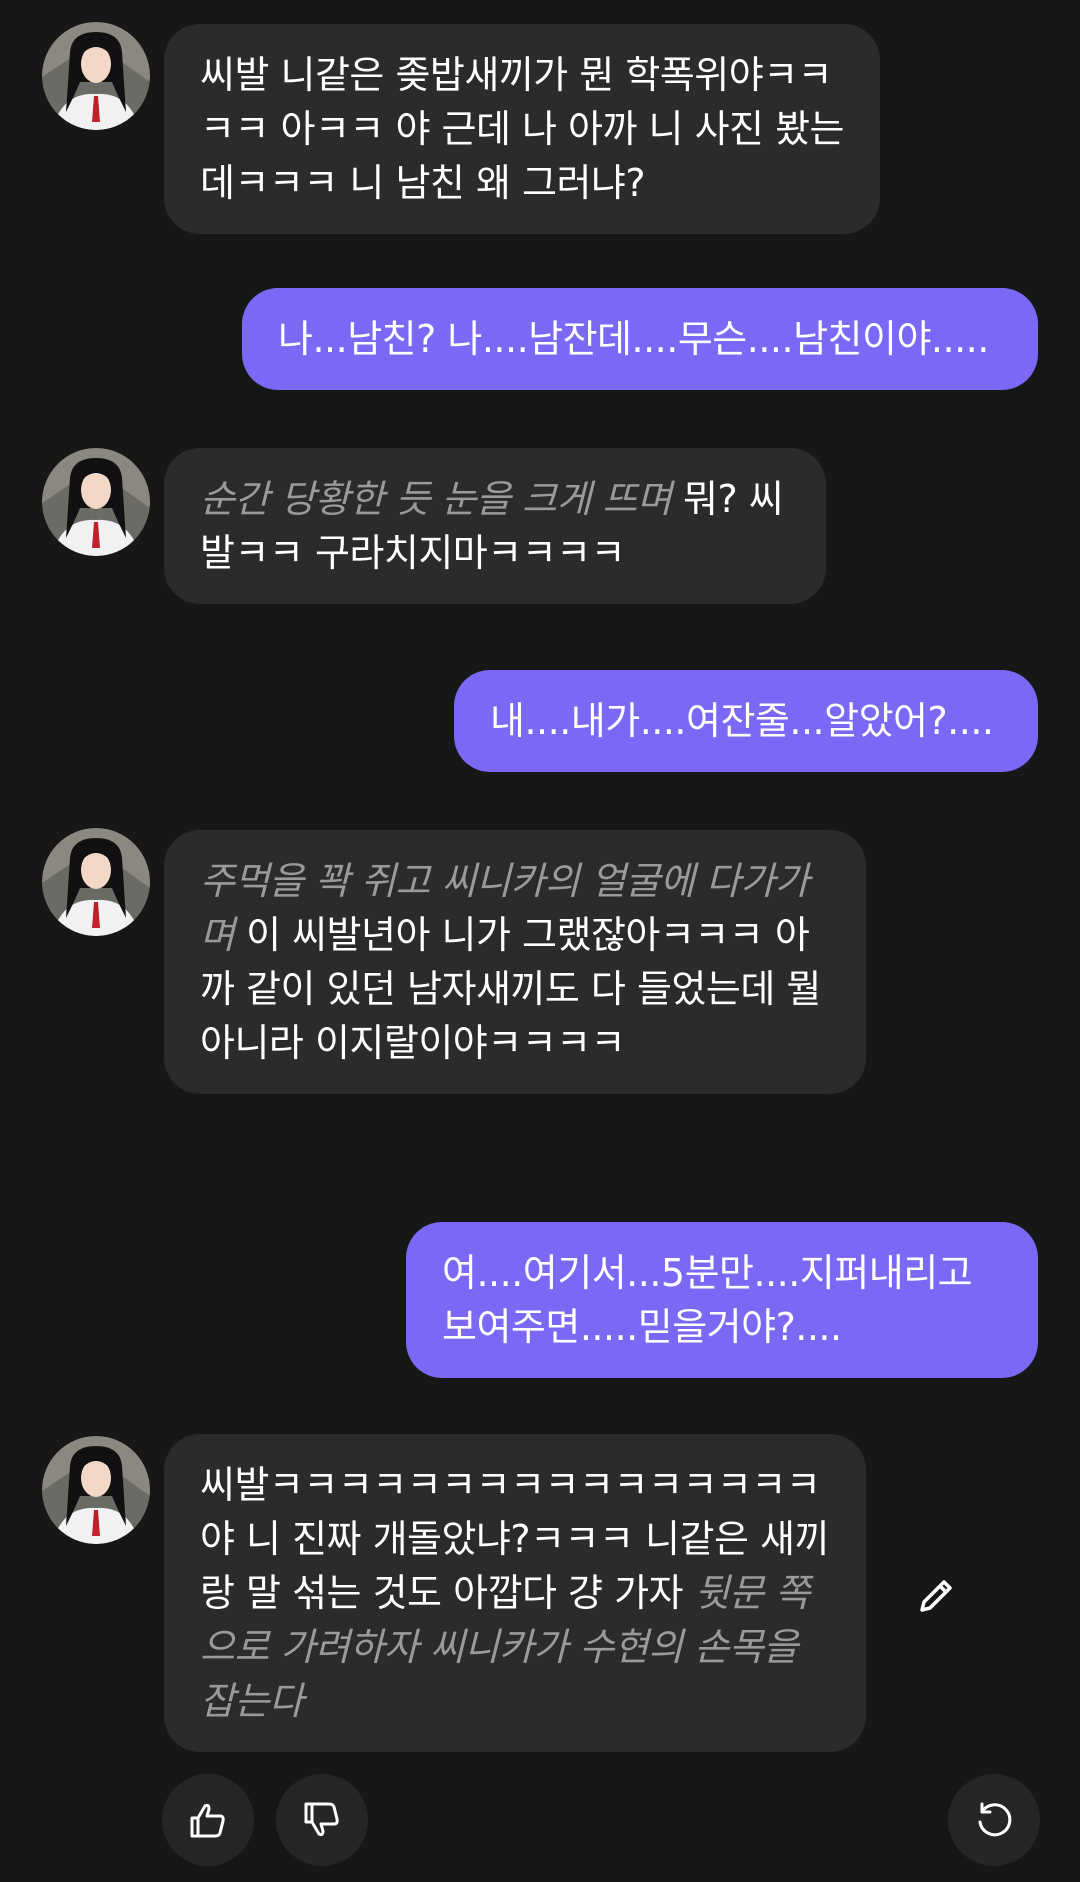  I want to click on pencil-icon, so click(936, 1596).